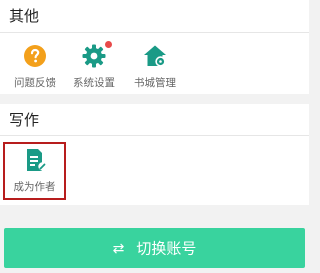  What do you see at coordinates (35, 83) in the screenshot?
I see `feedback-label: 问题反馈` at bounding box center [35, 83].